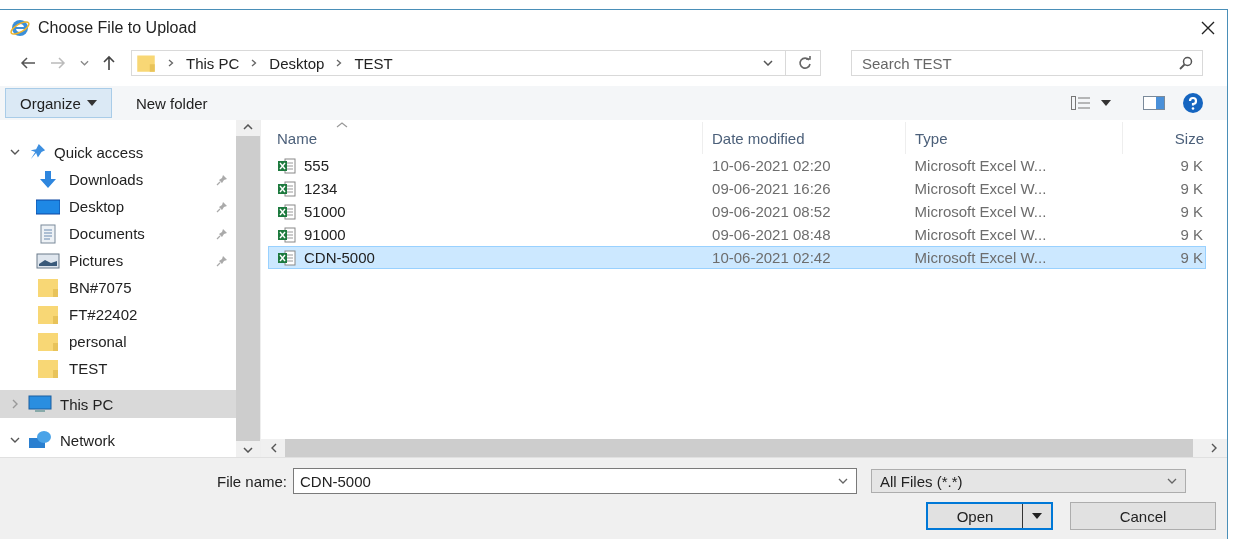 This screenshot has width=1253, height=539. I want to click on organize-button: Organize, so click(58, 103).